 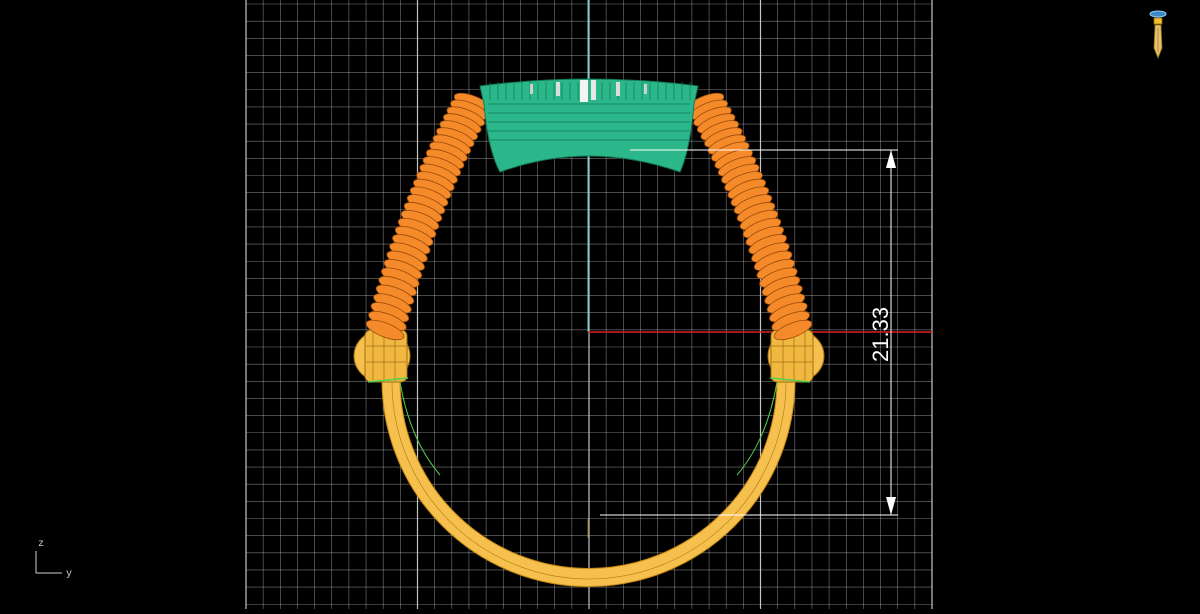 I want to click on pen-tool-icon, so click(x=1158, y=35).